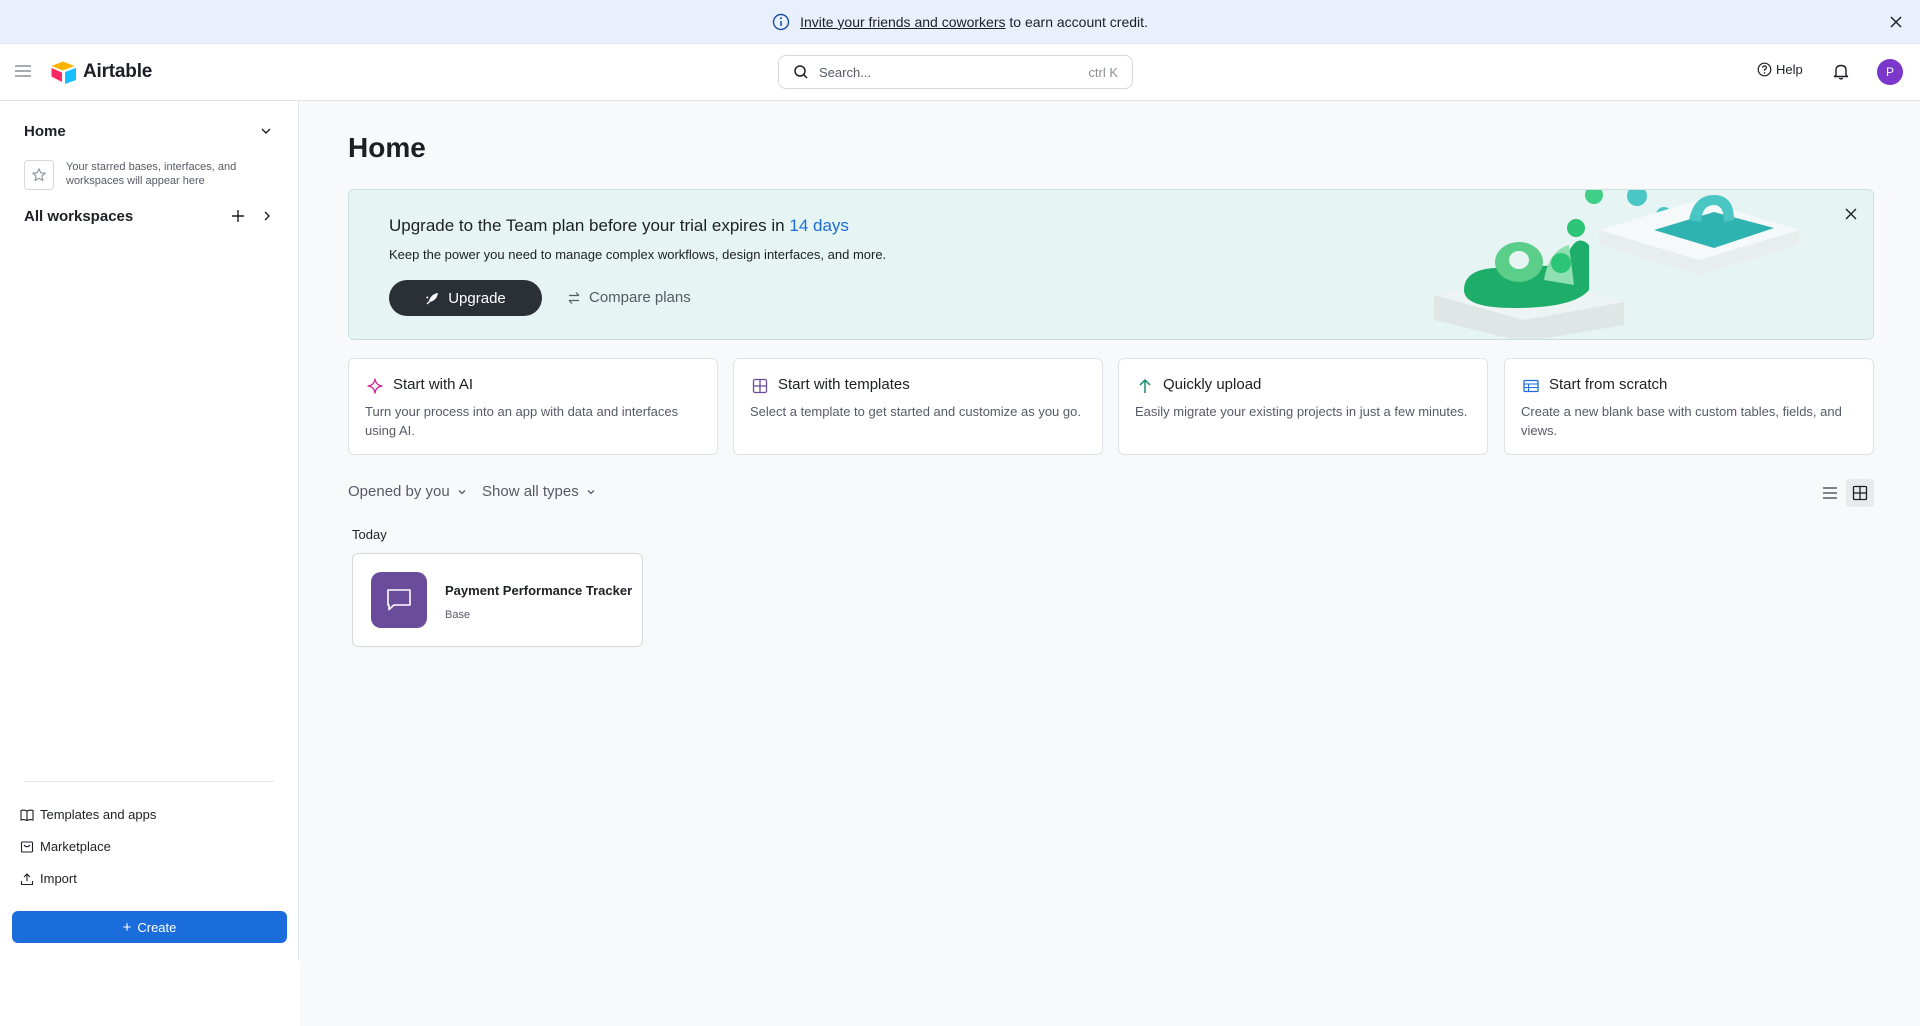 This screenshot has height=1026, width=1920. Describe the element at coordinates (640, 297) in the screenshot. I see `compare-label: Compare plans` at that location.